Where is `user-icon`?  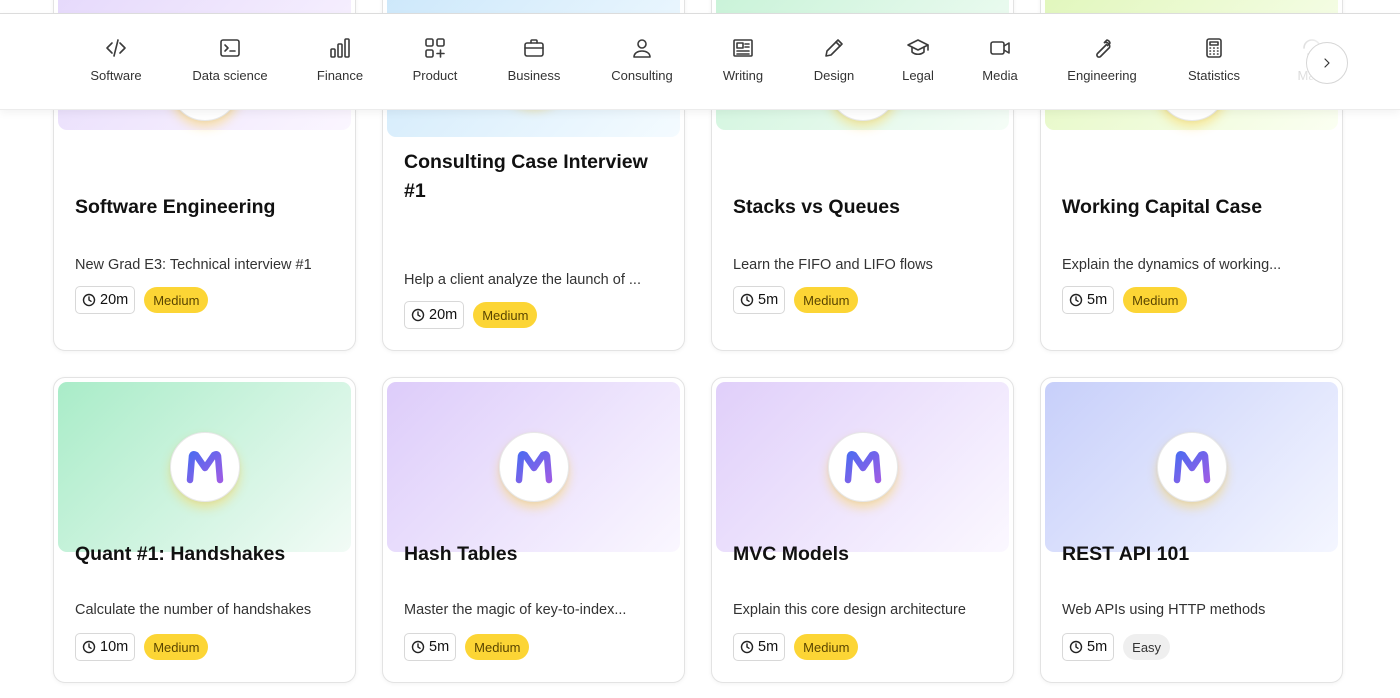 user-icon is located at coordinates (642, 48).